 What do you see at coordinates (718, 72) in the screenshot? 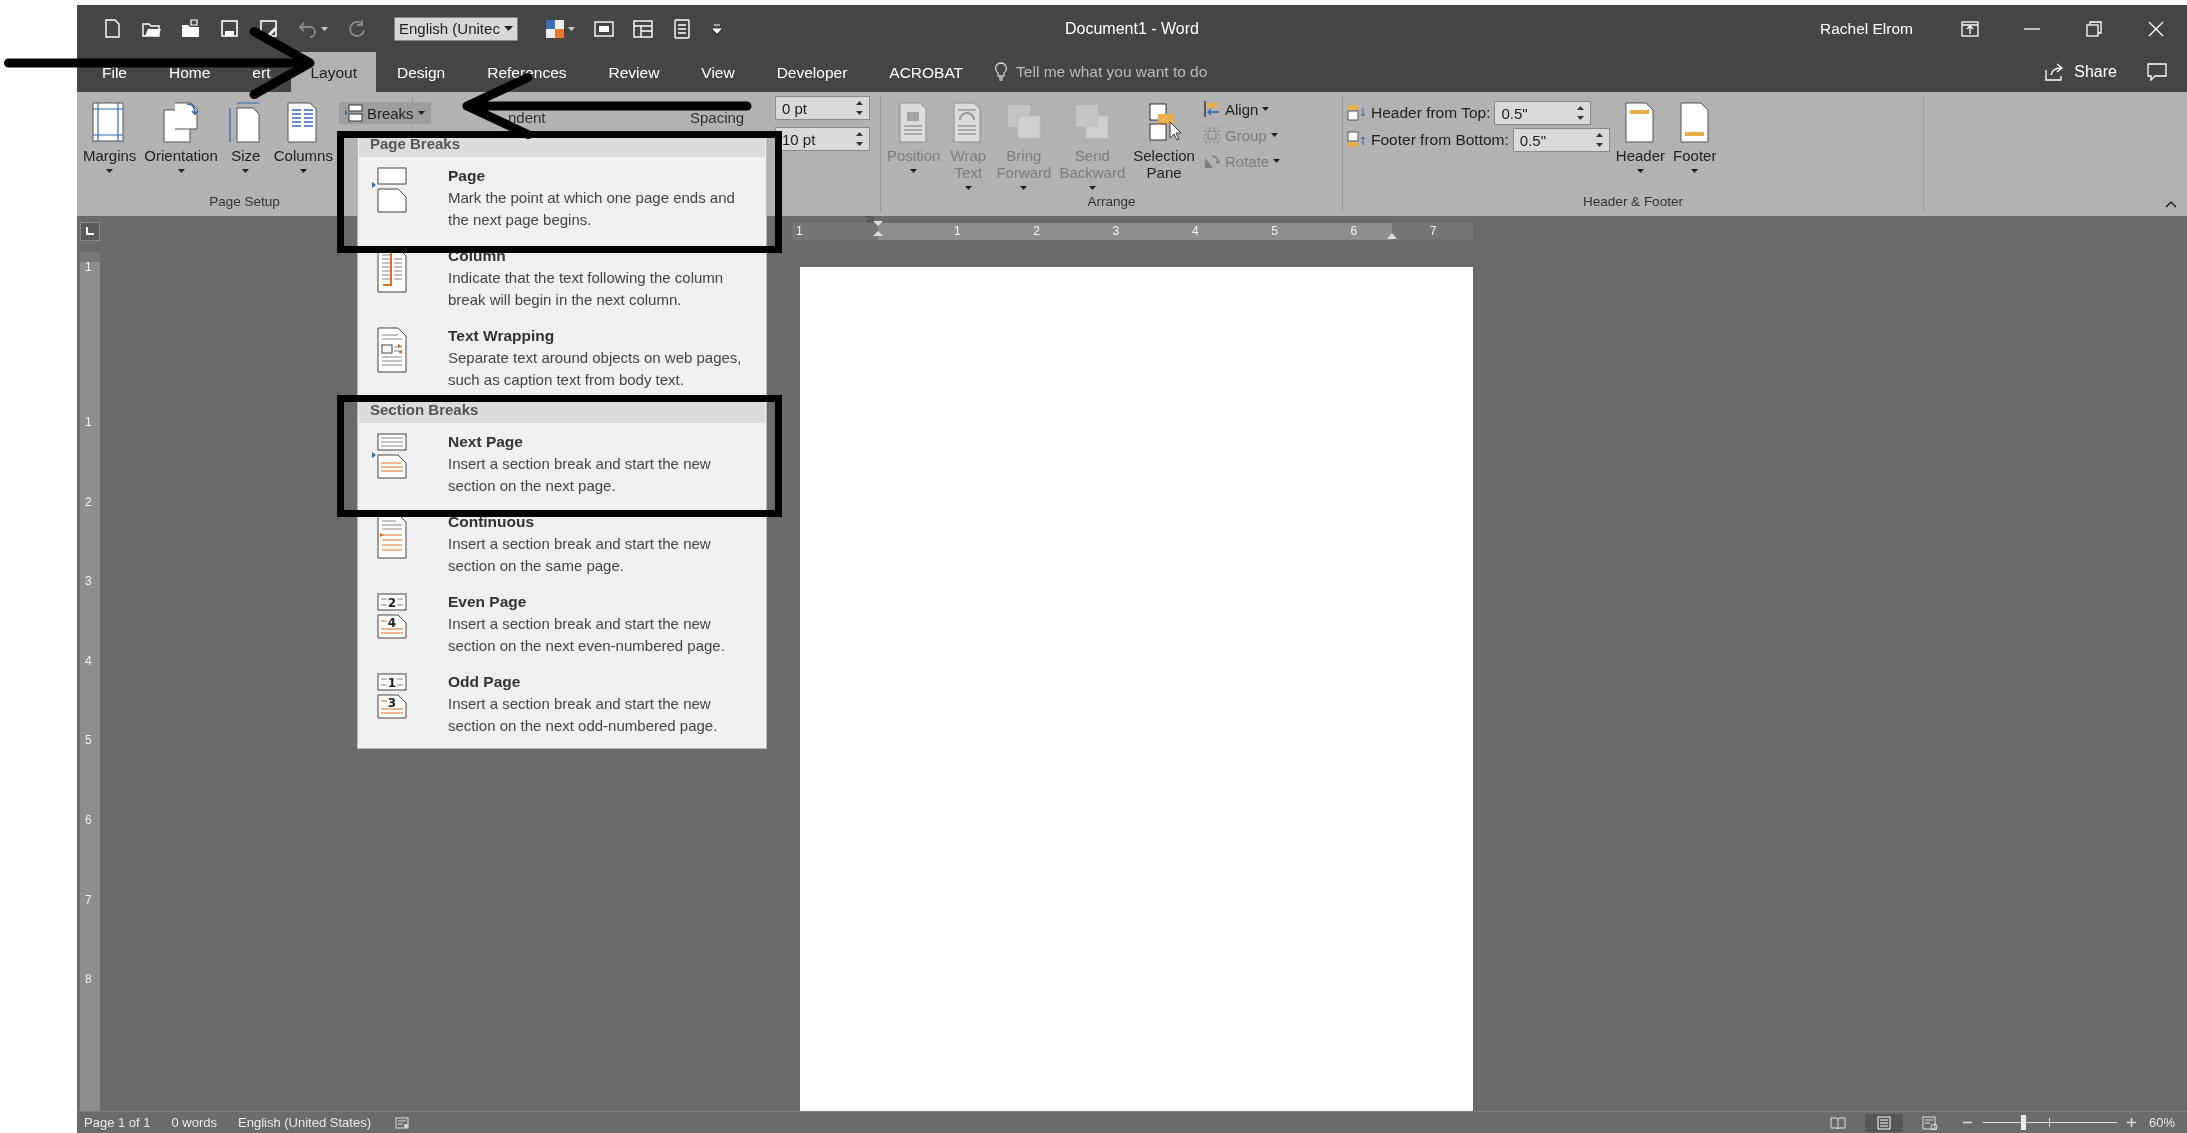
I see `ribbon-tab: View` at bounding box center [718, 72].